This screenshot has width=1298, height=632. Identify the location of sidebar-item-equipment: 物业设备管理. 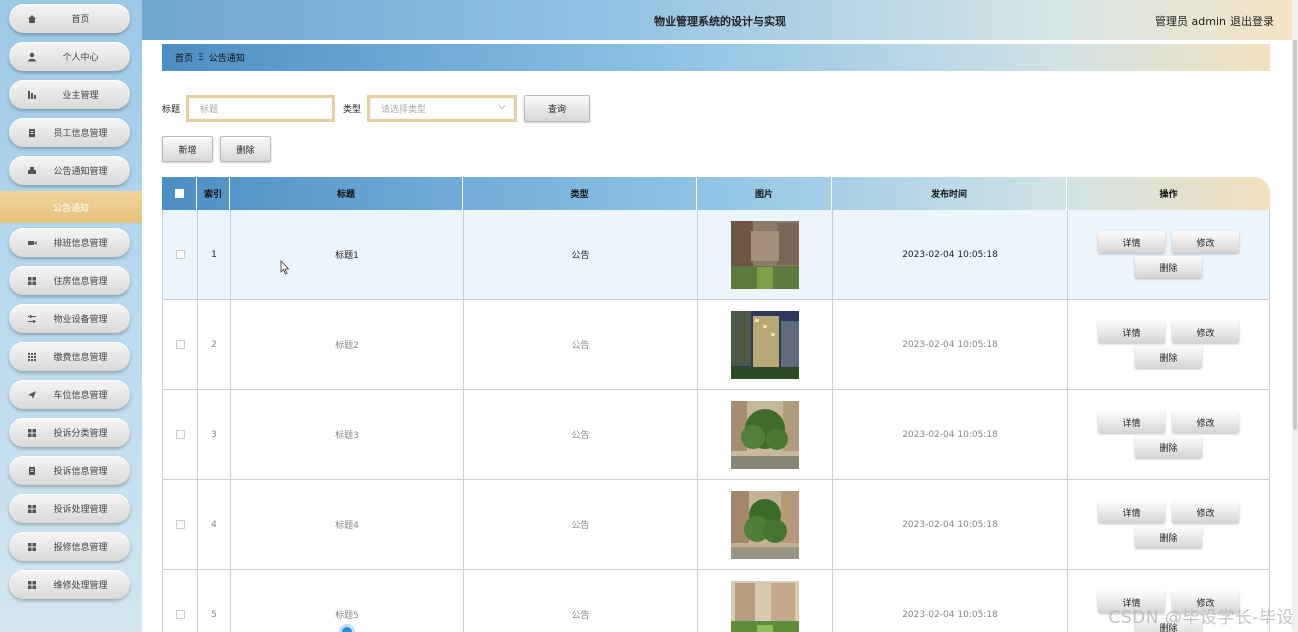
(69, 318).